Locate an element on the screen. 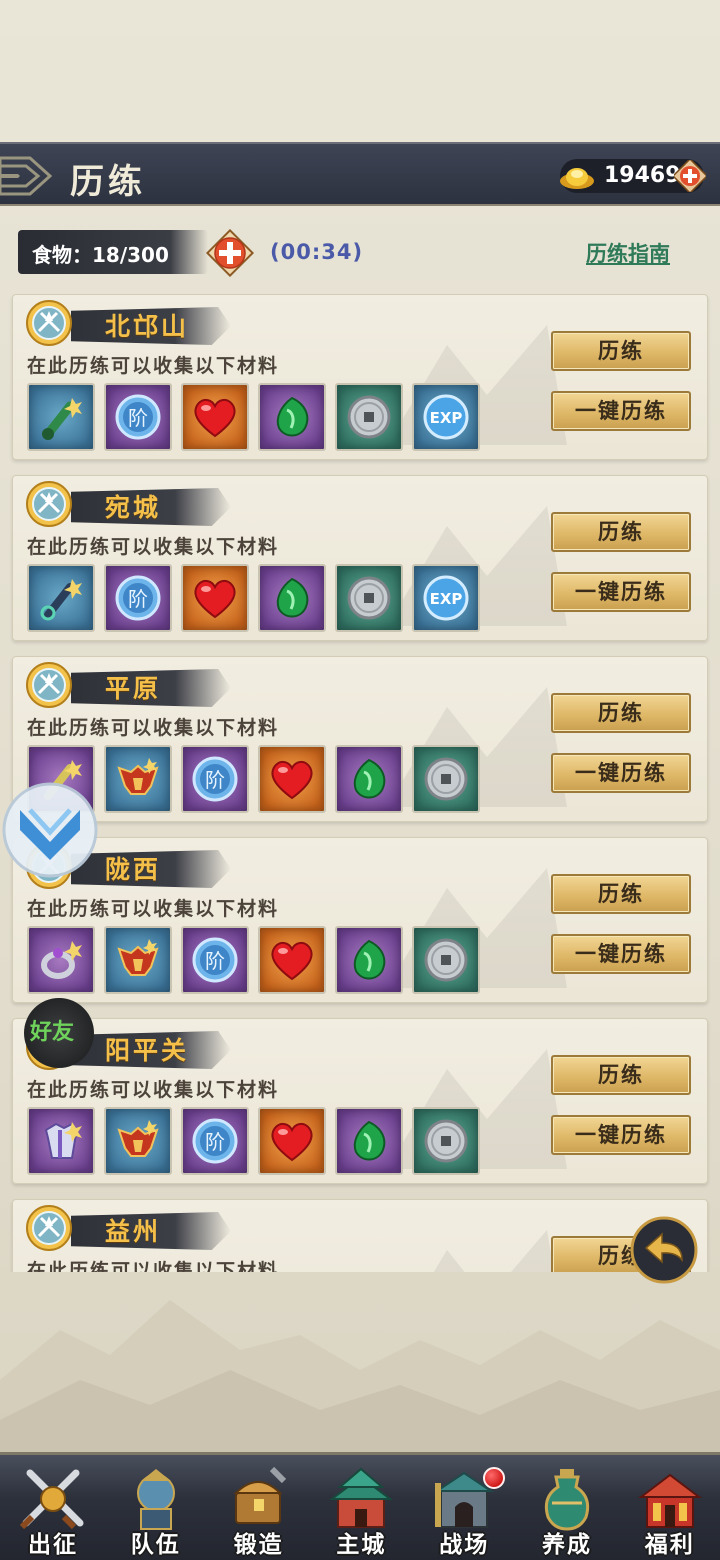 The height and width of the screenshot is (1560, 720). add-gold-button is located at coordinates (690, 176).